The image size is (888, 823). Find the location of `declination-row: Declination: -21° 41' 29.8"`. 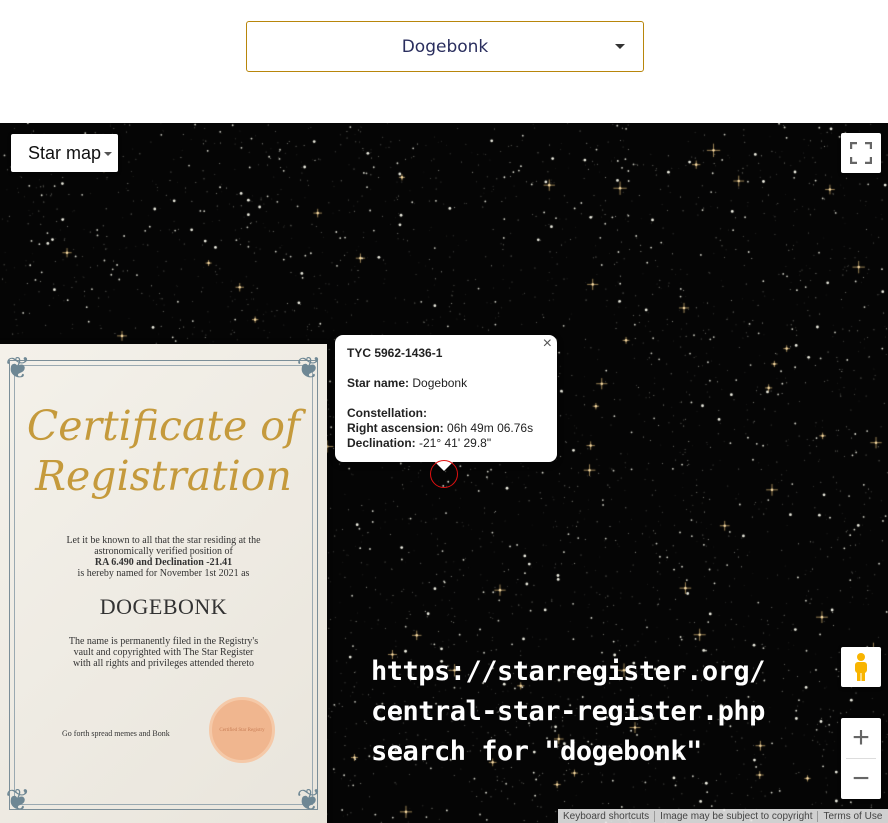

declination-row: Declination: -21° 41' 29.8" is located at coordinates (419, 443).